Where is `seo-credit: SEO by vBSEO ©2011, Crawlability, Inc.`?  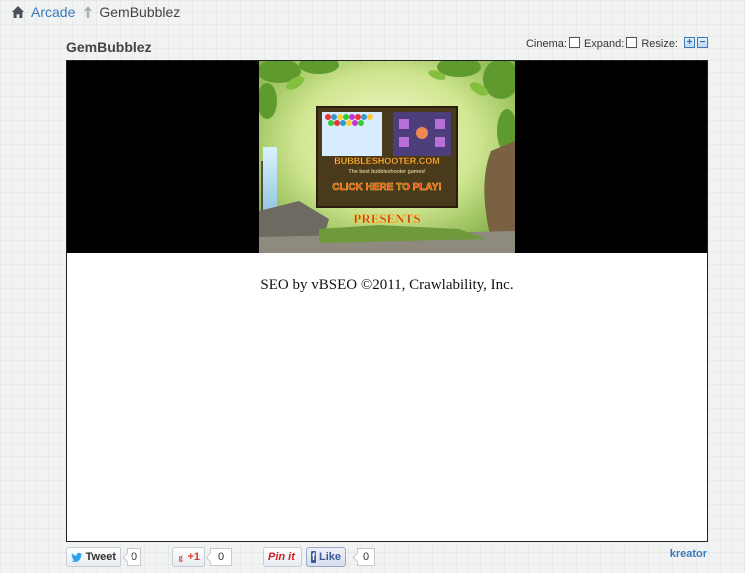
seo-credit: SEO by vBSEO ©2011, Crawlability, Inc. is located at coordinates (387, 285).